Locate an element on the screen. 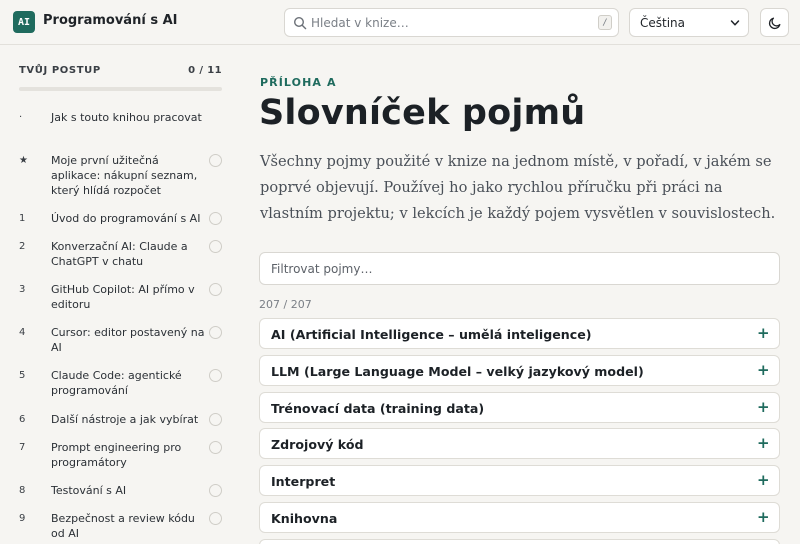  progress-count: 0 / 11 is located at coordinates (205, 70).